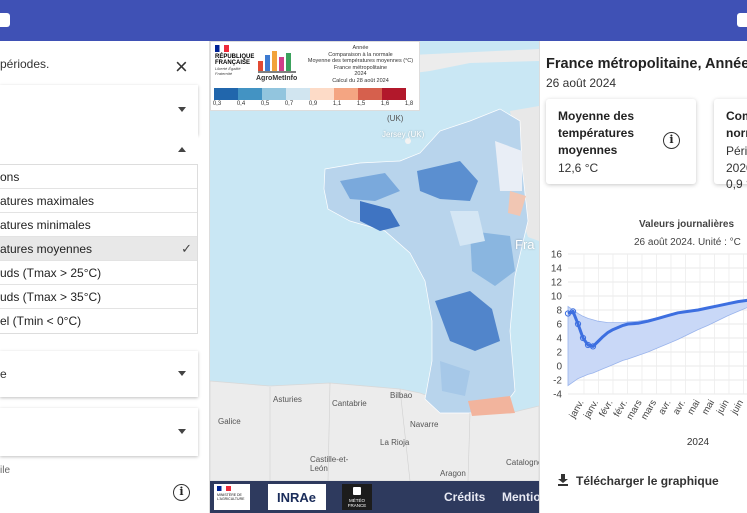  Describe the element at coordinates (357, 503) in the screenshot. I see `meteo-name: MÉTÉO FRANCE` at that location.